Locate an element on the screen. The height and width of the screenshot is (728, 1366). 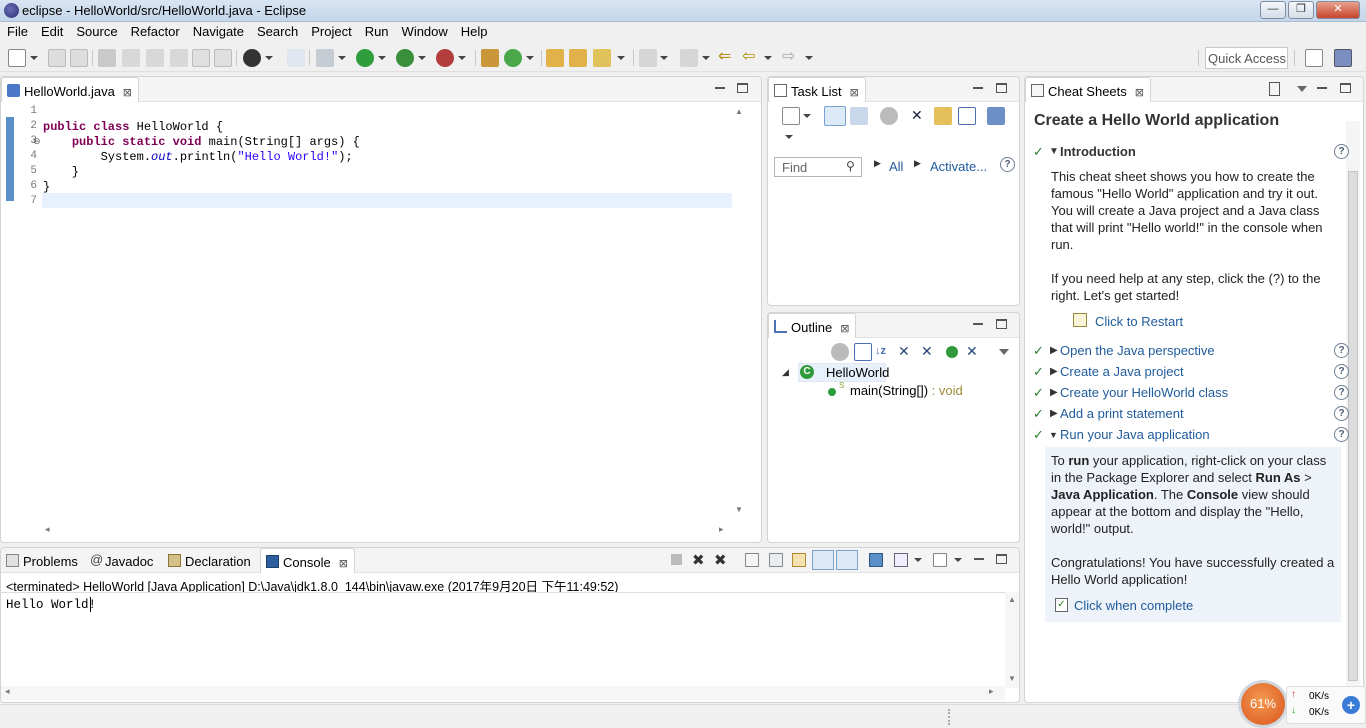
minimize-task-list-icon is located at coordinates (978, 88).